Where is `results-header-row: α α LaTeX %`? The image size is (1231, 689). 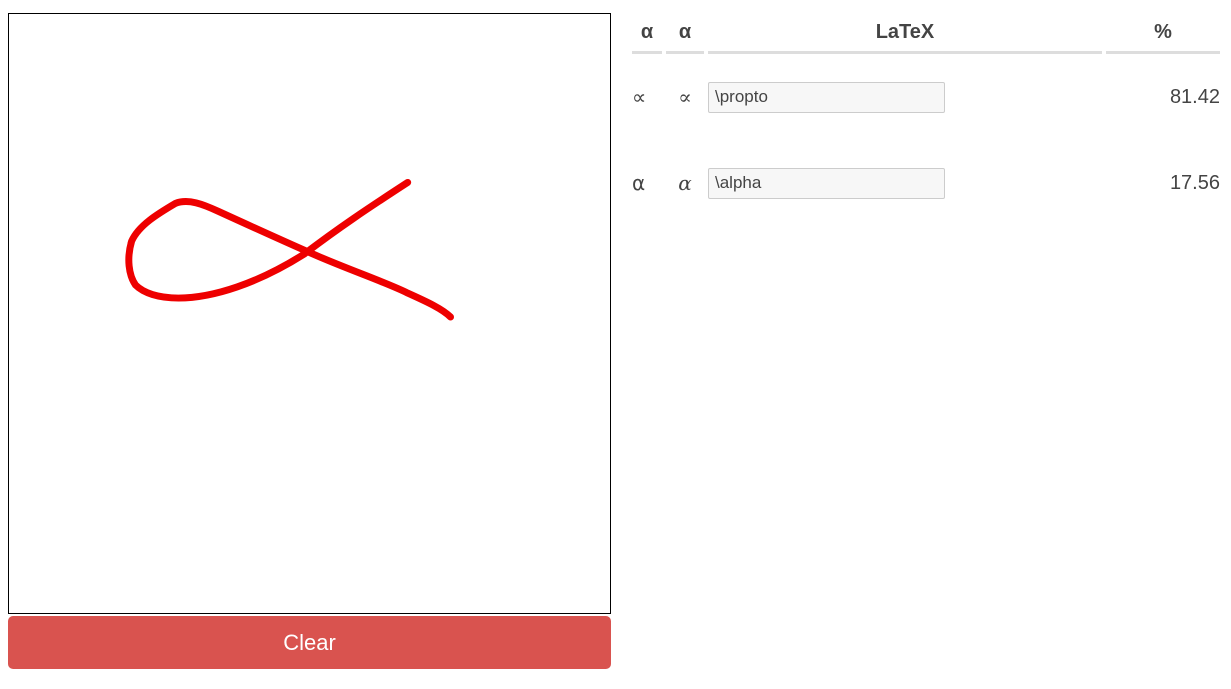 results-header-row: α α LaTeX % is located at coordinates (926, 34).